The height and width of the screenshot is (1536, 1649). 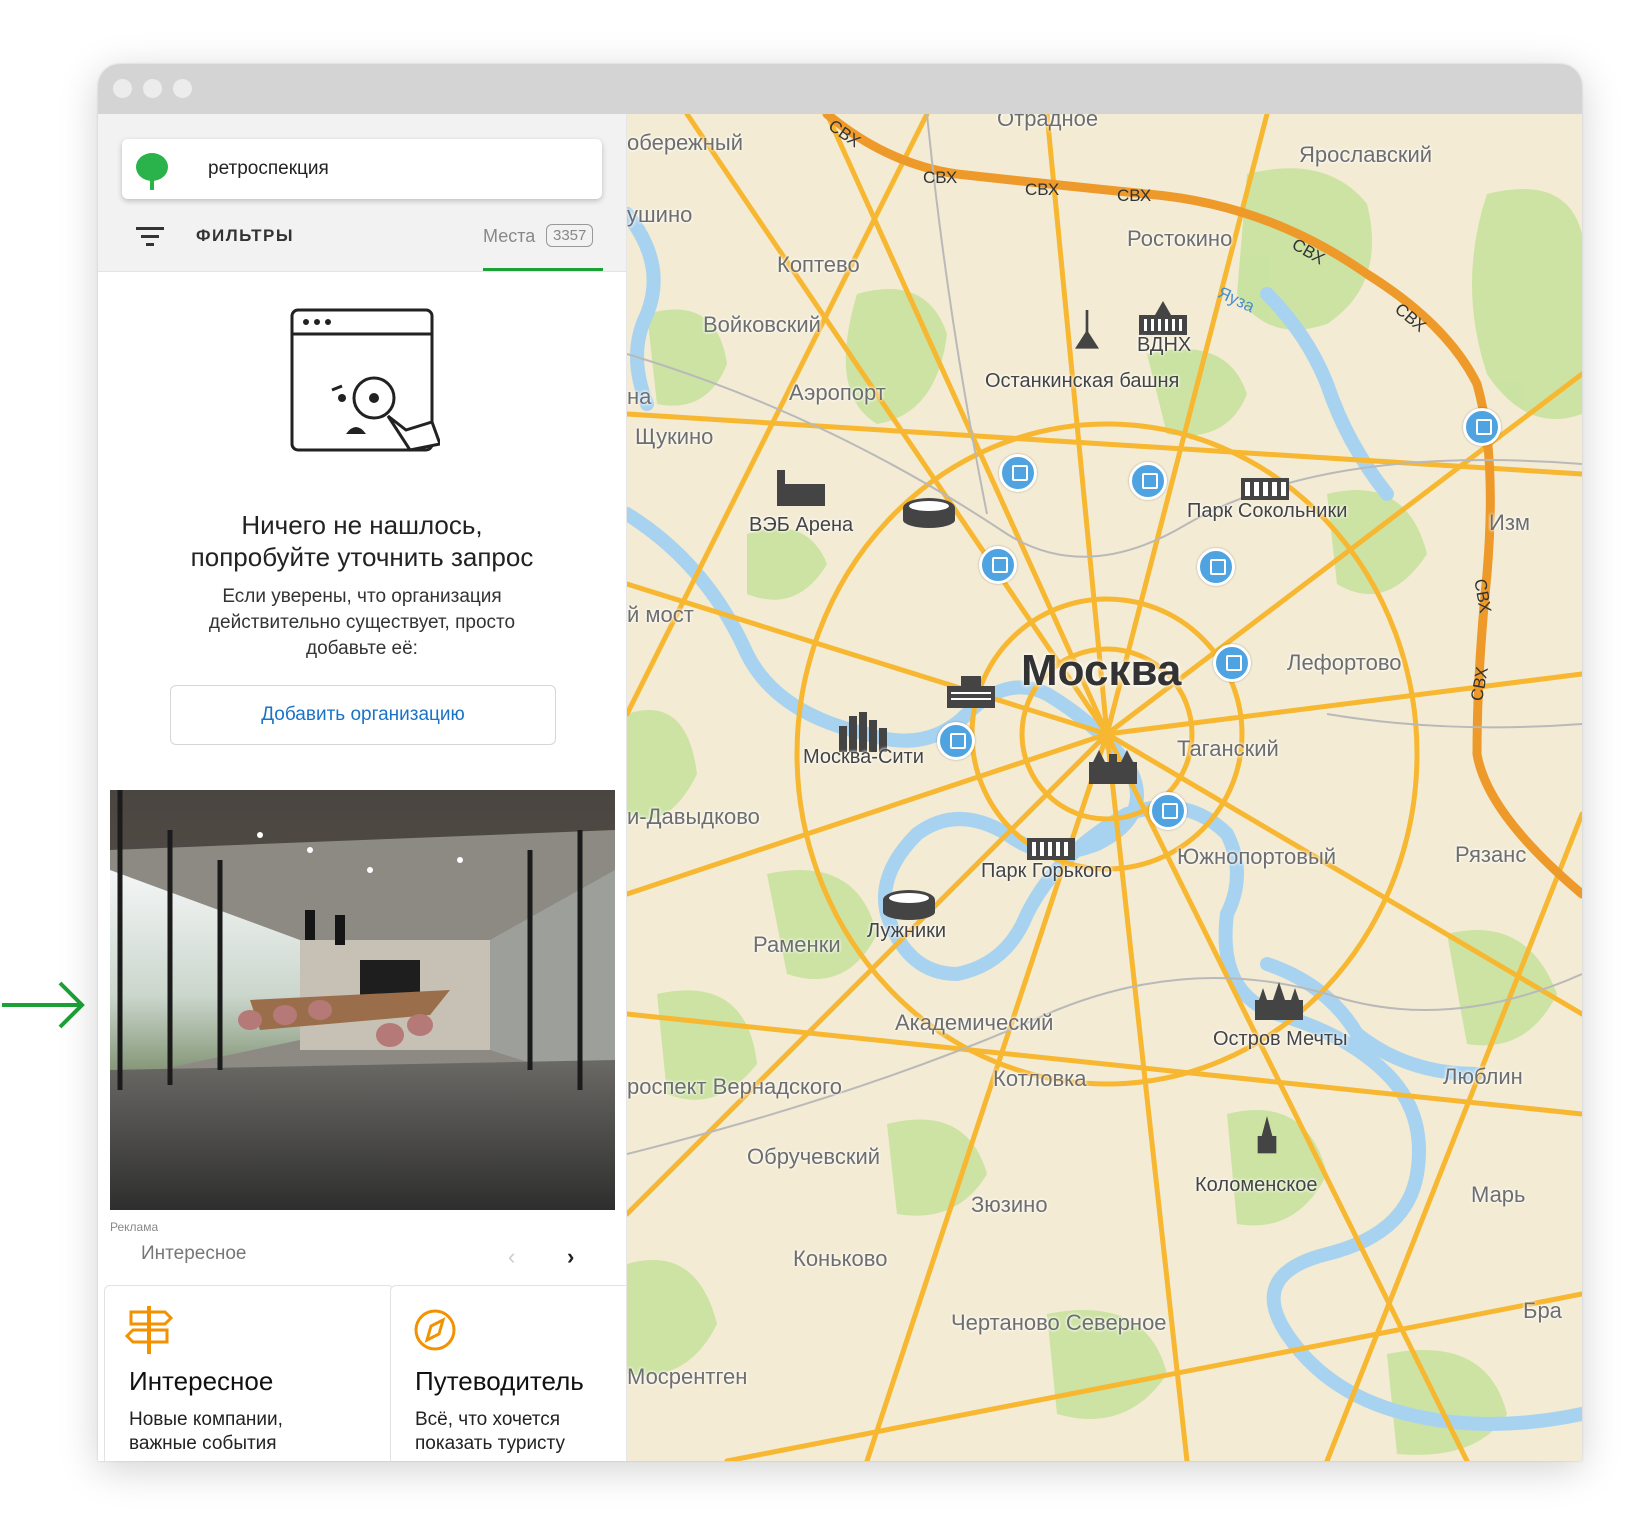 What do you see at coordinates (511, 1257) in the screenshot?
I see `feed-prev-button: ‹` at bounding box center [511, 1257].